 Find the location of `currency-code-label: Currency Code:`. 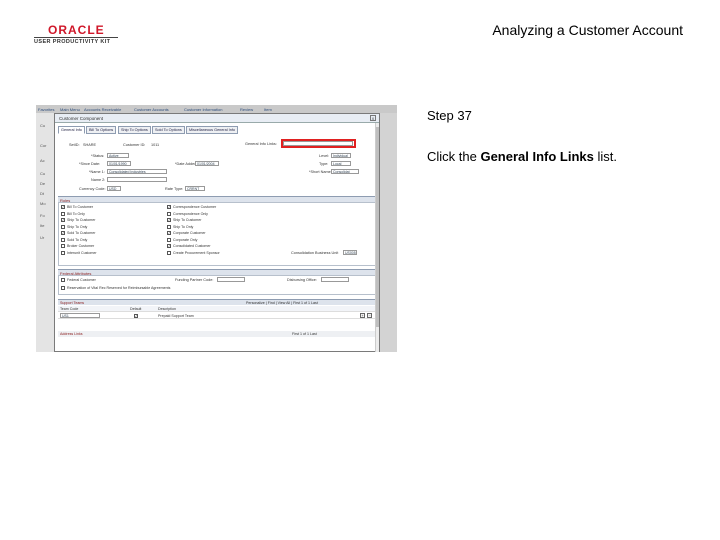

currency-code-label: Currency Code: is located at coordinates (92, 189).